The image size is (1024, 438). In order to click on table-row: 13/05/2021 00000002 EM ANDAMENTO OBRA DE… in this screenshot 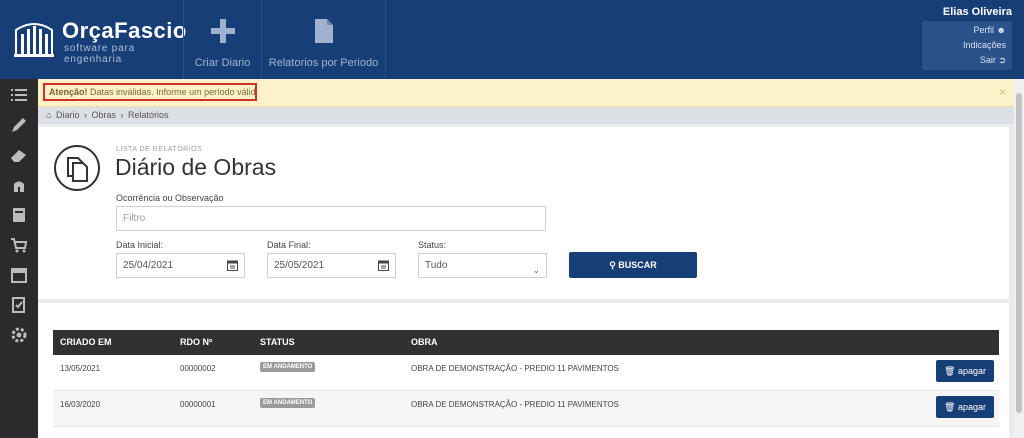, I will do `click(526, 373)`.